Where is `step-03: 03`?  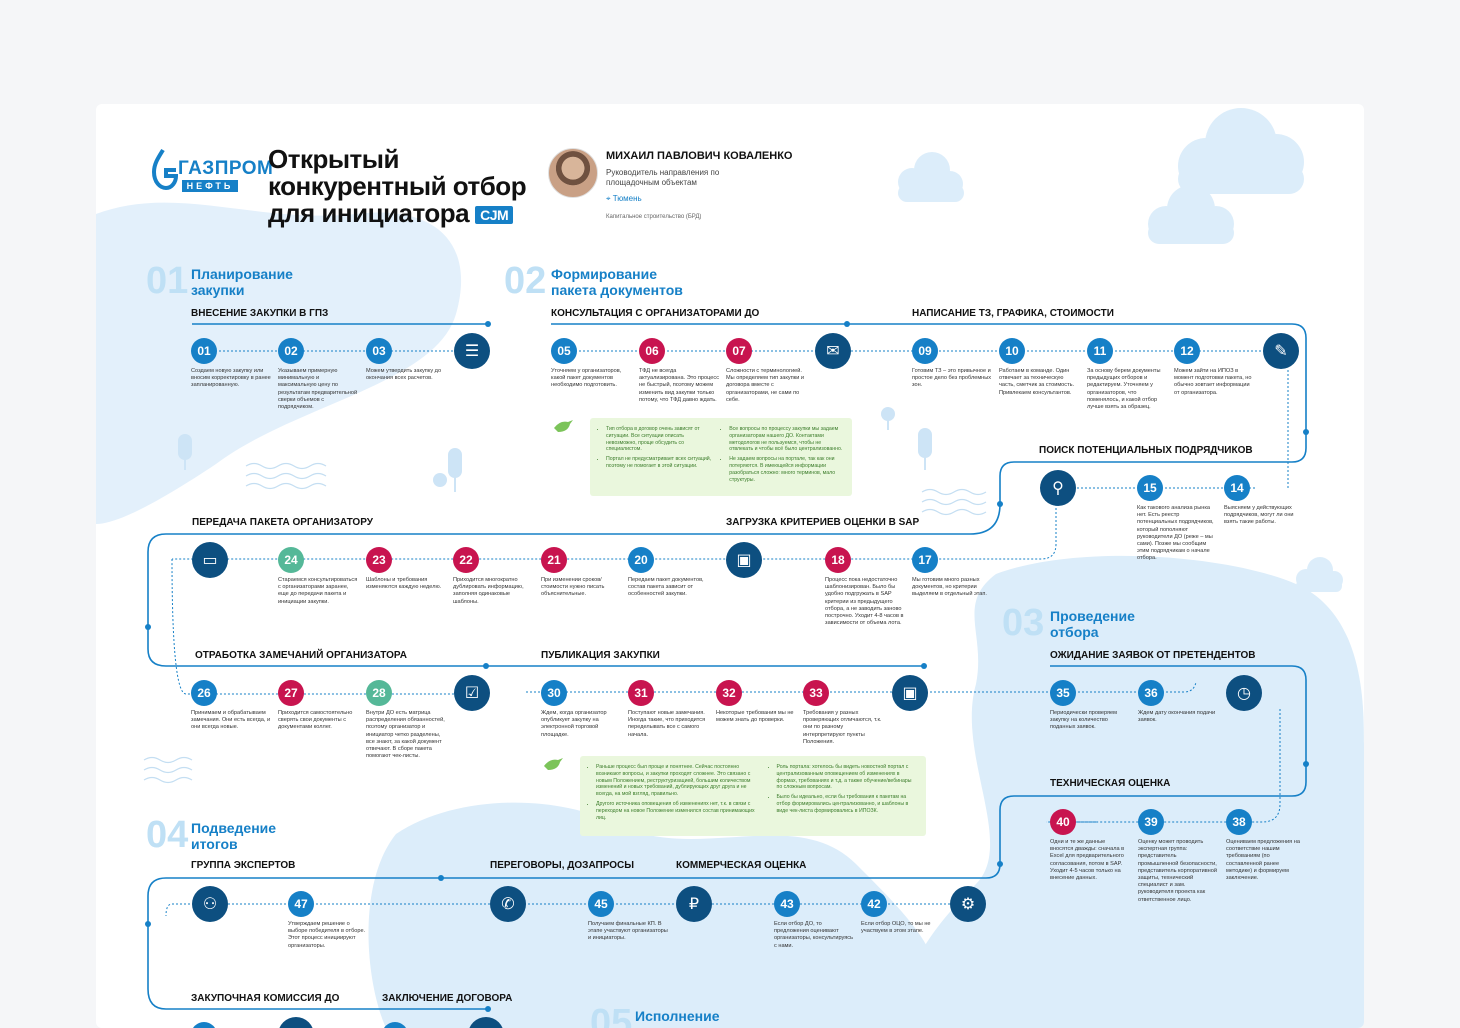 step-03: 03 is located at coordinates (379, 351).